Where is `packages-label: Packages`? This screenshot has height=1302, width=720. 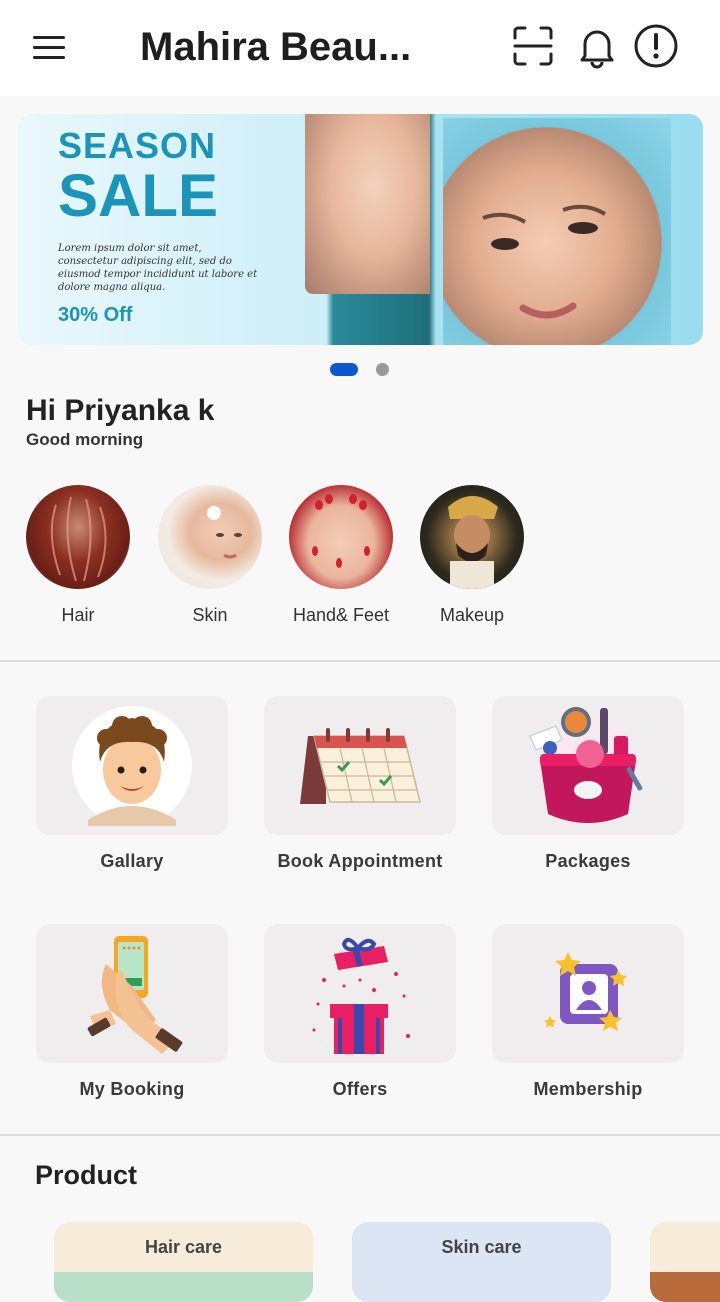
packages-label: Packages is located at coordinates (588, 861).